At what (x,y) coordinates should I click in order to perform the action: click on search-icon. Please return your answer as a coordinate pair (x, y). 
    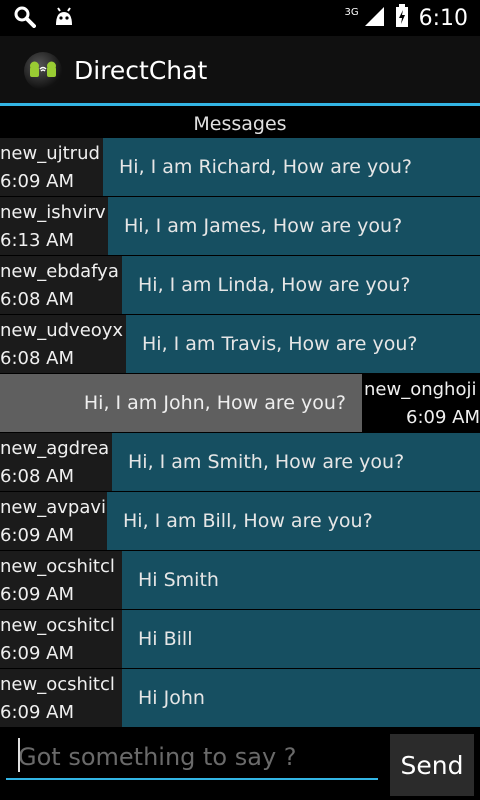
    Looking at the image, I should click on (25, 19).